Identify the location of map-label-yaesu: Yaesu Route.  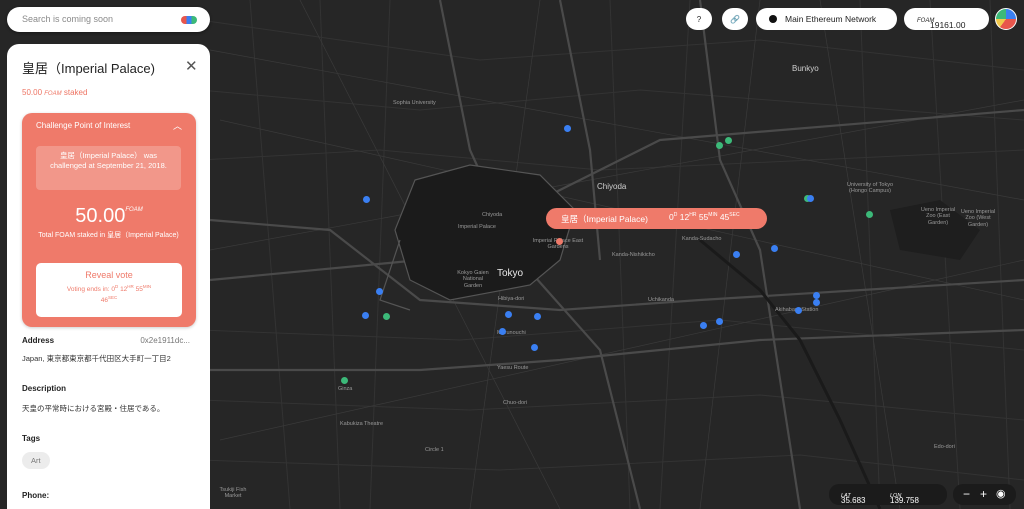
(513, 368).